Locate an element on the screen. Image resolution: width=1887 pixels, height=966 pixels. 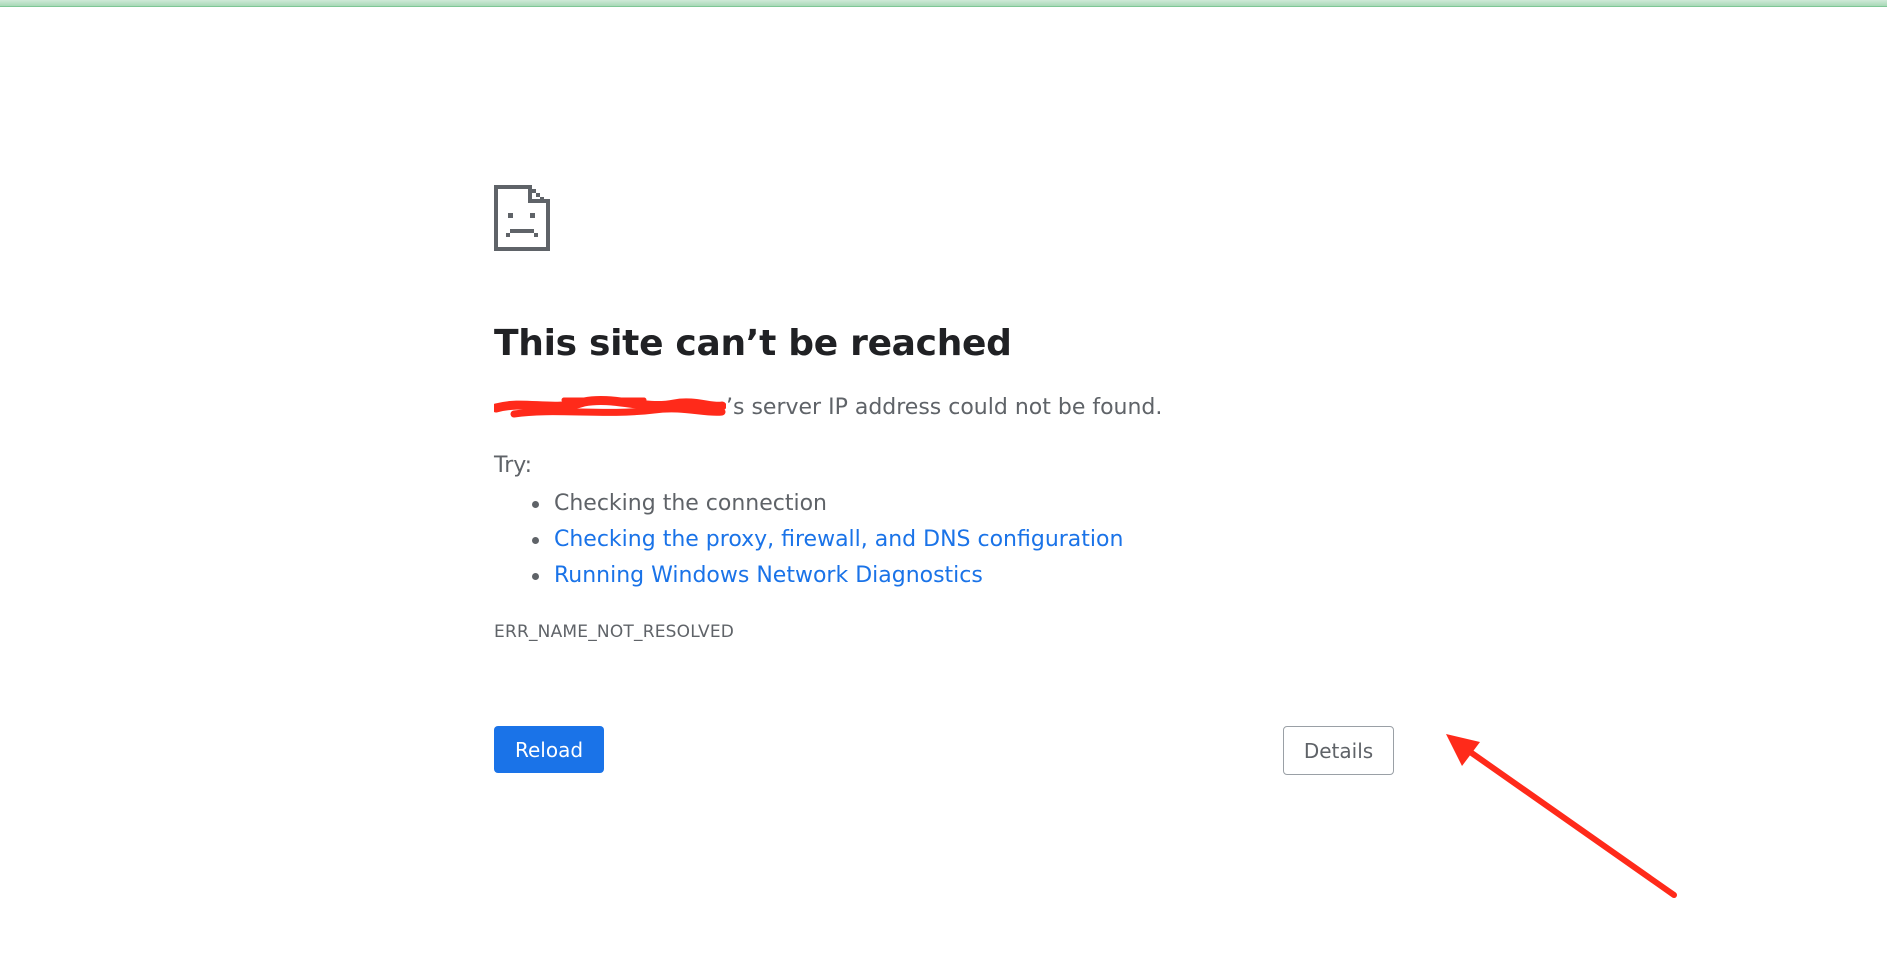
reload-button: Reload is located at coordinates (549, 749).